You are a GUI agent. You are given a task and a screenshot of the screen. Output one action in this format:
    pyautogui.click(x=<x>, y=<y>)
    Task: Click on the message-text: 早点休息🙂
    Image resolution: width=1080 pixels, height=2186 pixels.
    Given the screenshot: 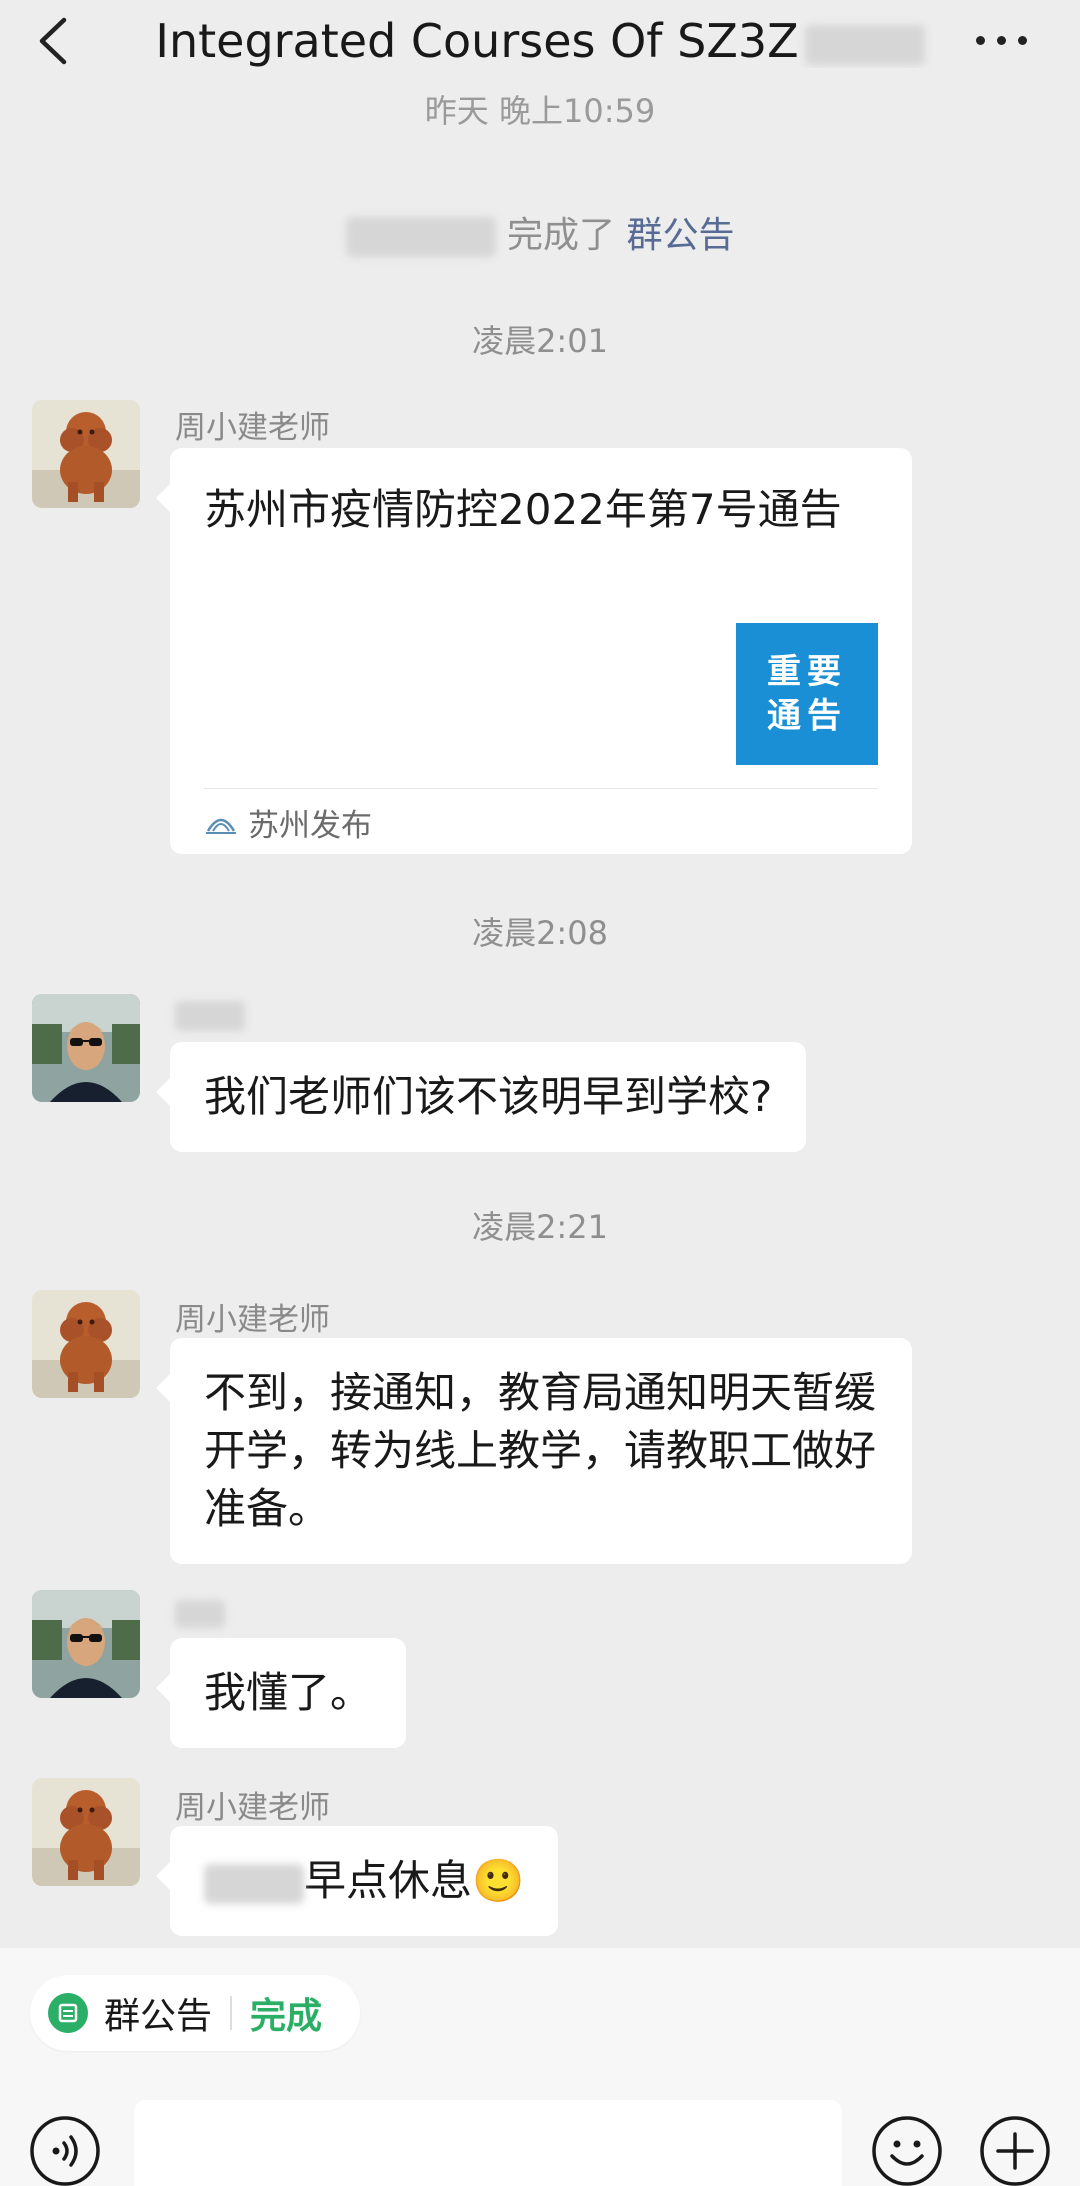 What is the action you would take?
    pyautogui.click(x=414, y=1880)
    